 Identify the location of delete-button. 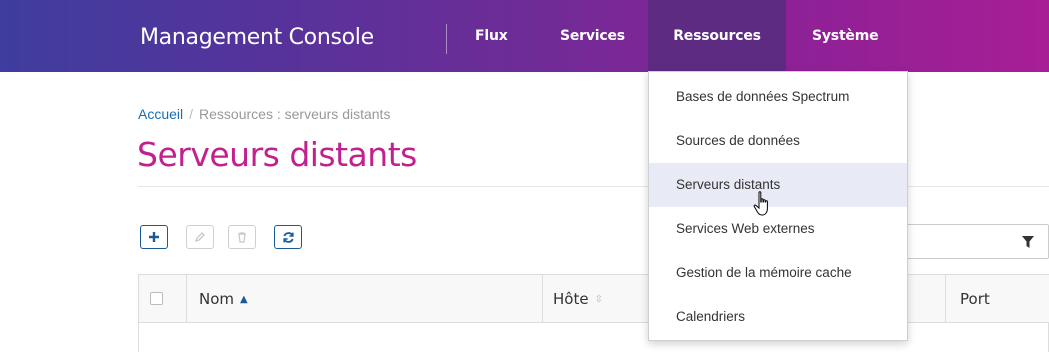
(242, 237).